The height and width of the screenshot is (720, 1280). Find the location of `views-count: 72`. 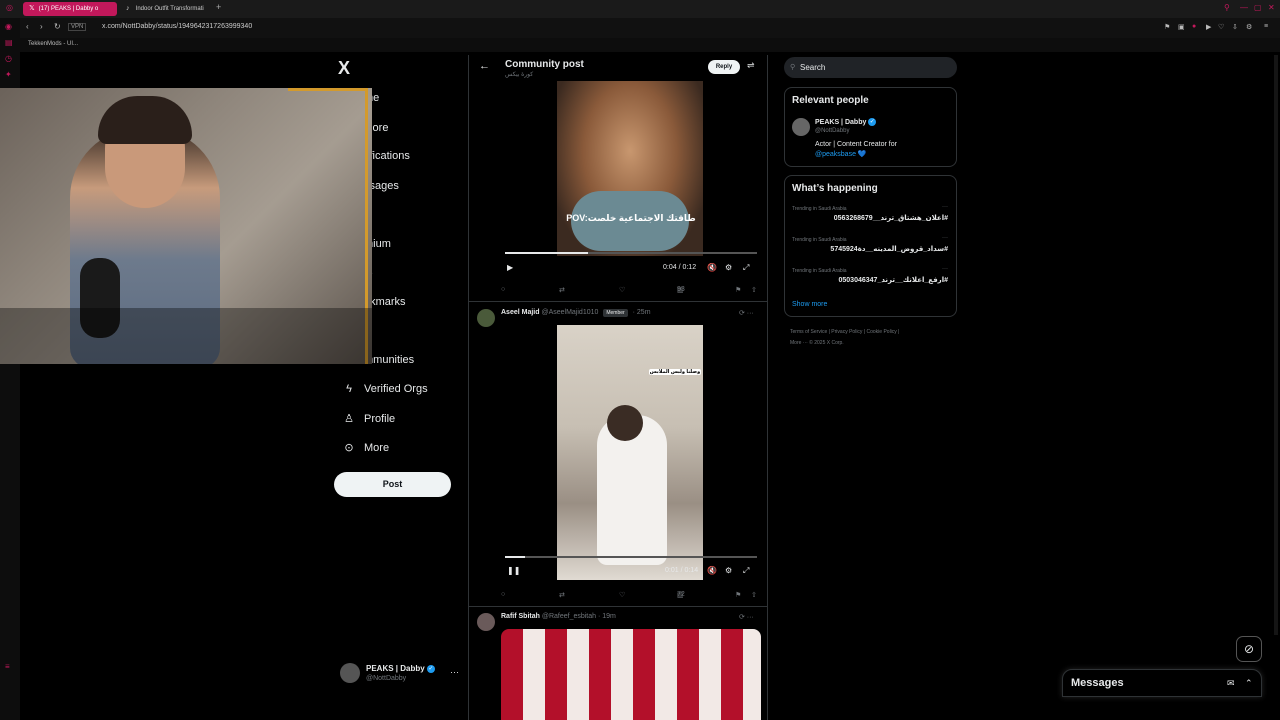

views-count: 72 is located at coordinates (681, 594).